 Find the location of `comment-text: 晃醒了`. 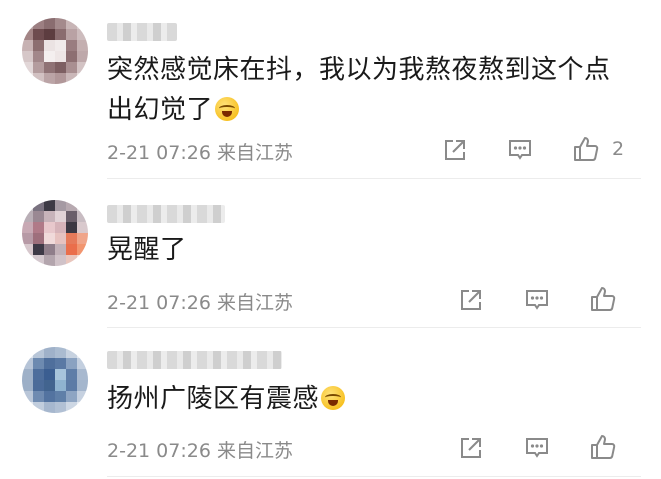

comment-text: 晃醒了 is located at coordinates (367, 250).